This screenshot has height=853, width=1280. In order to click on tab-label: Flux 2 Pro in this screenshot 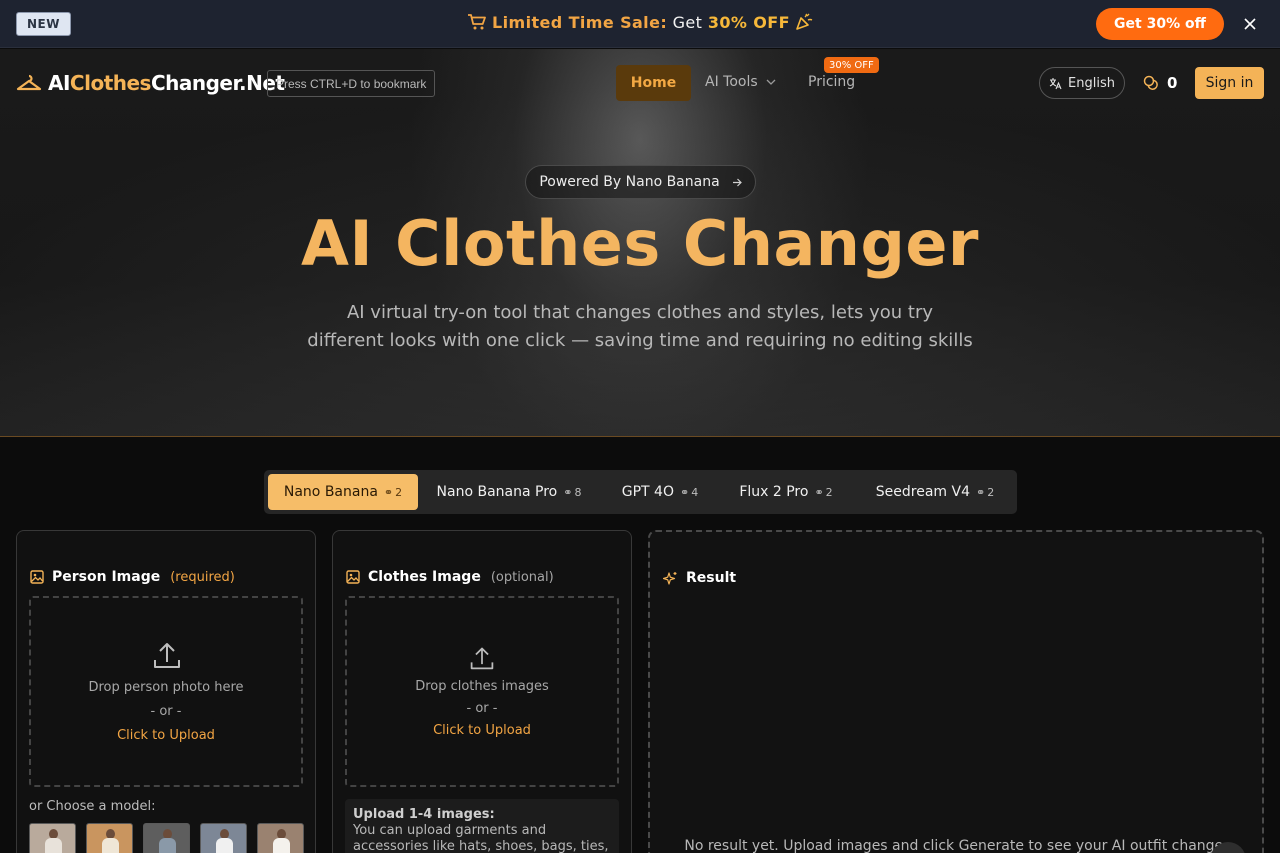, I will do `click(774, 492)`.